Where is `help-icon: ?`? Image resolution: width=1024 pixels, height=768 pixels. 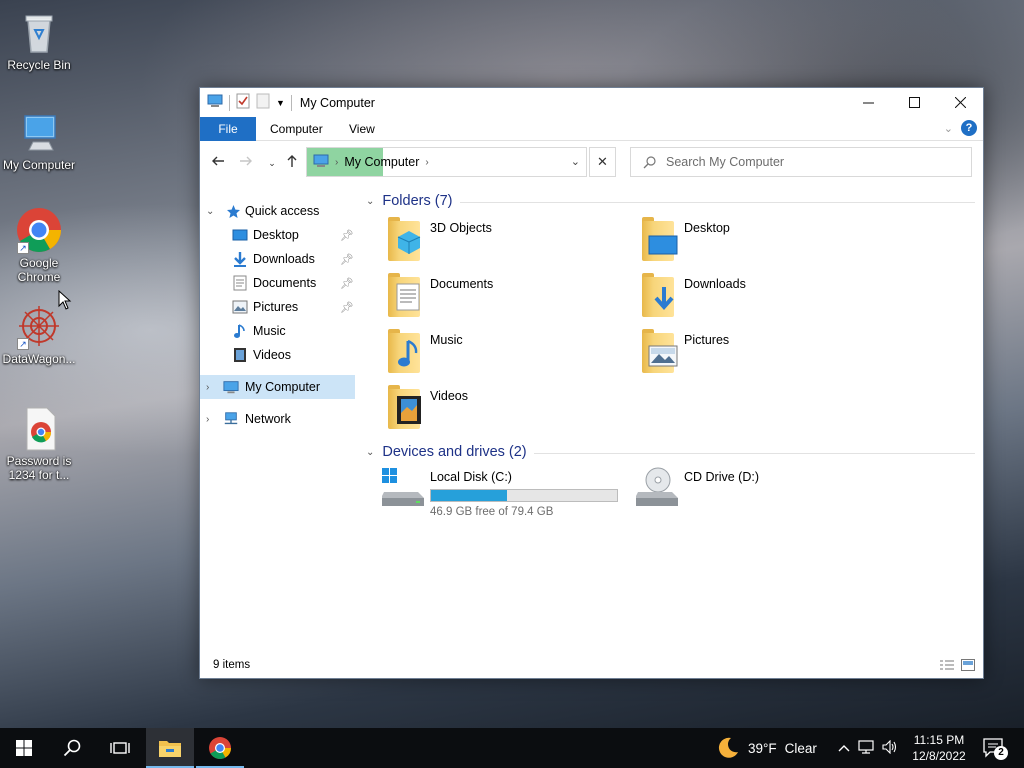
help-icon: ? is located at coordinates (969, 128).